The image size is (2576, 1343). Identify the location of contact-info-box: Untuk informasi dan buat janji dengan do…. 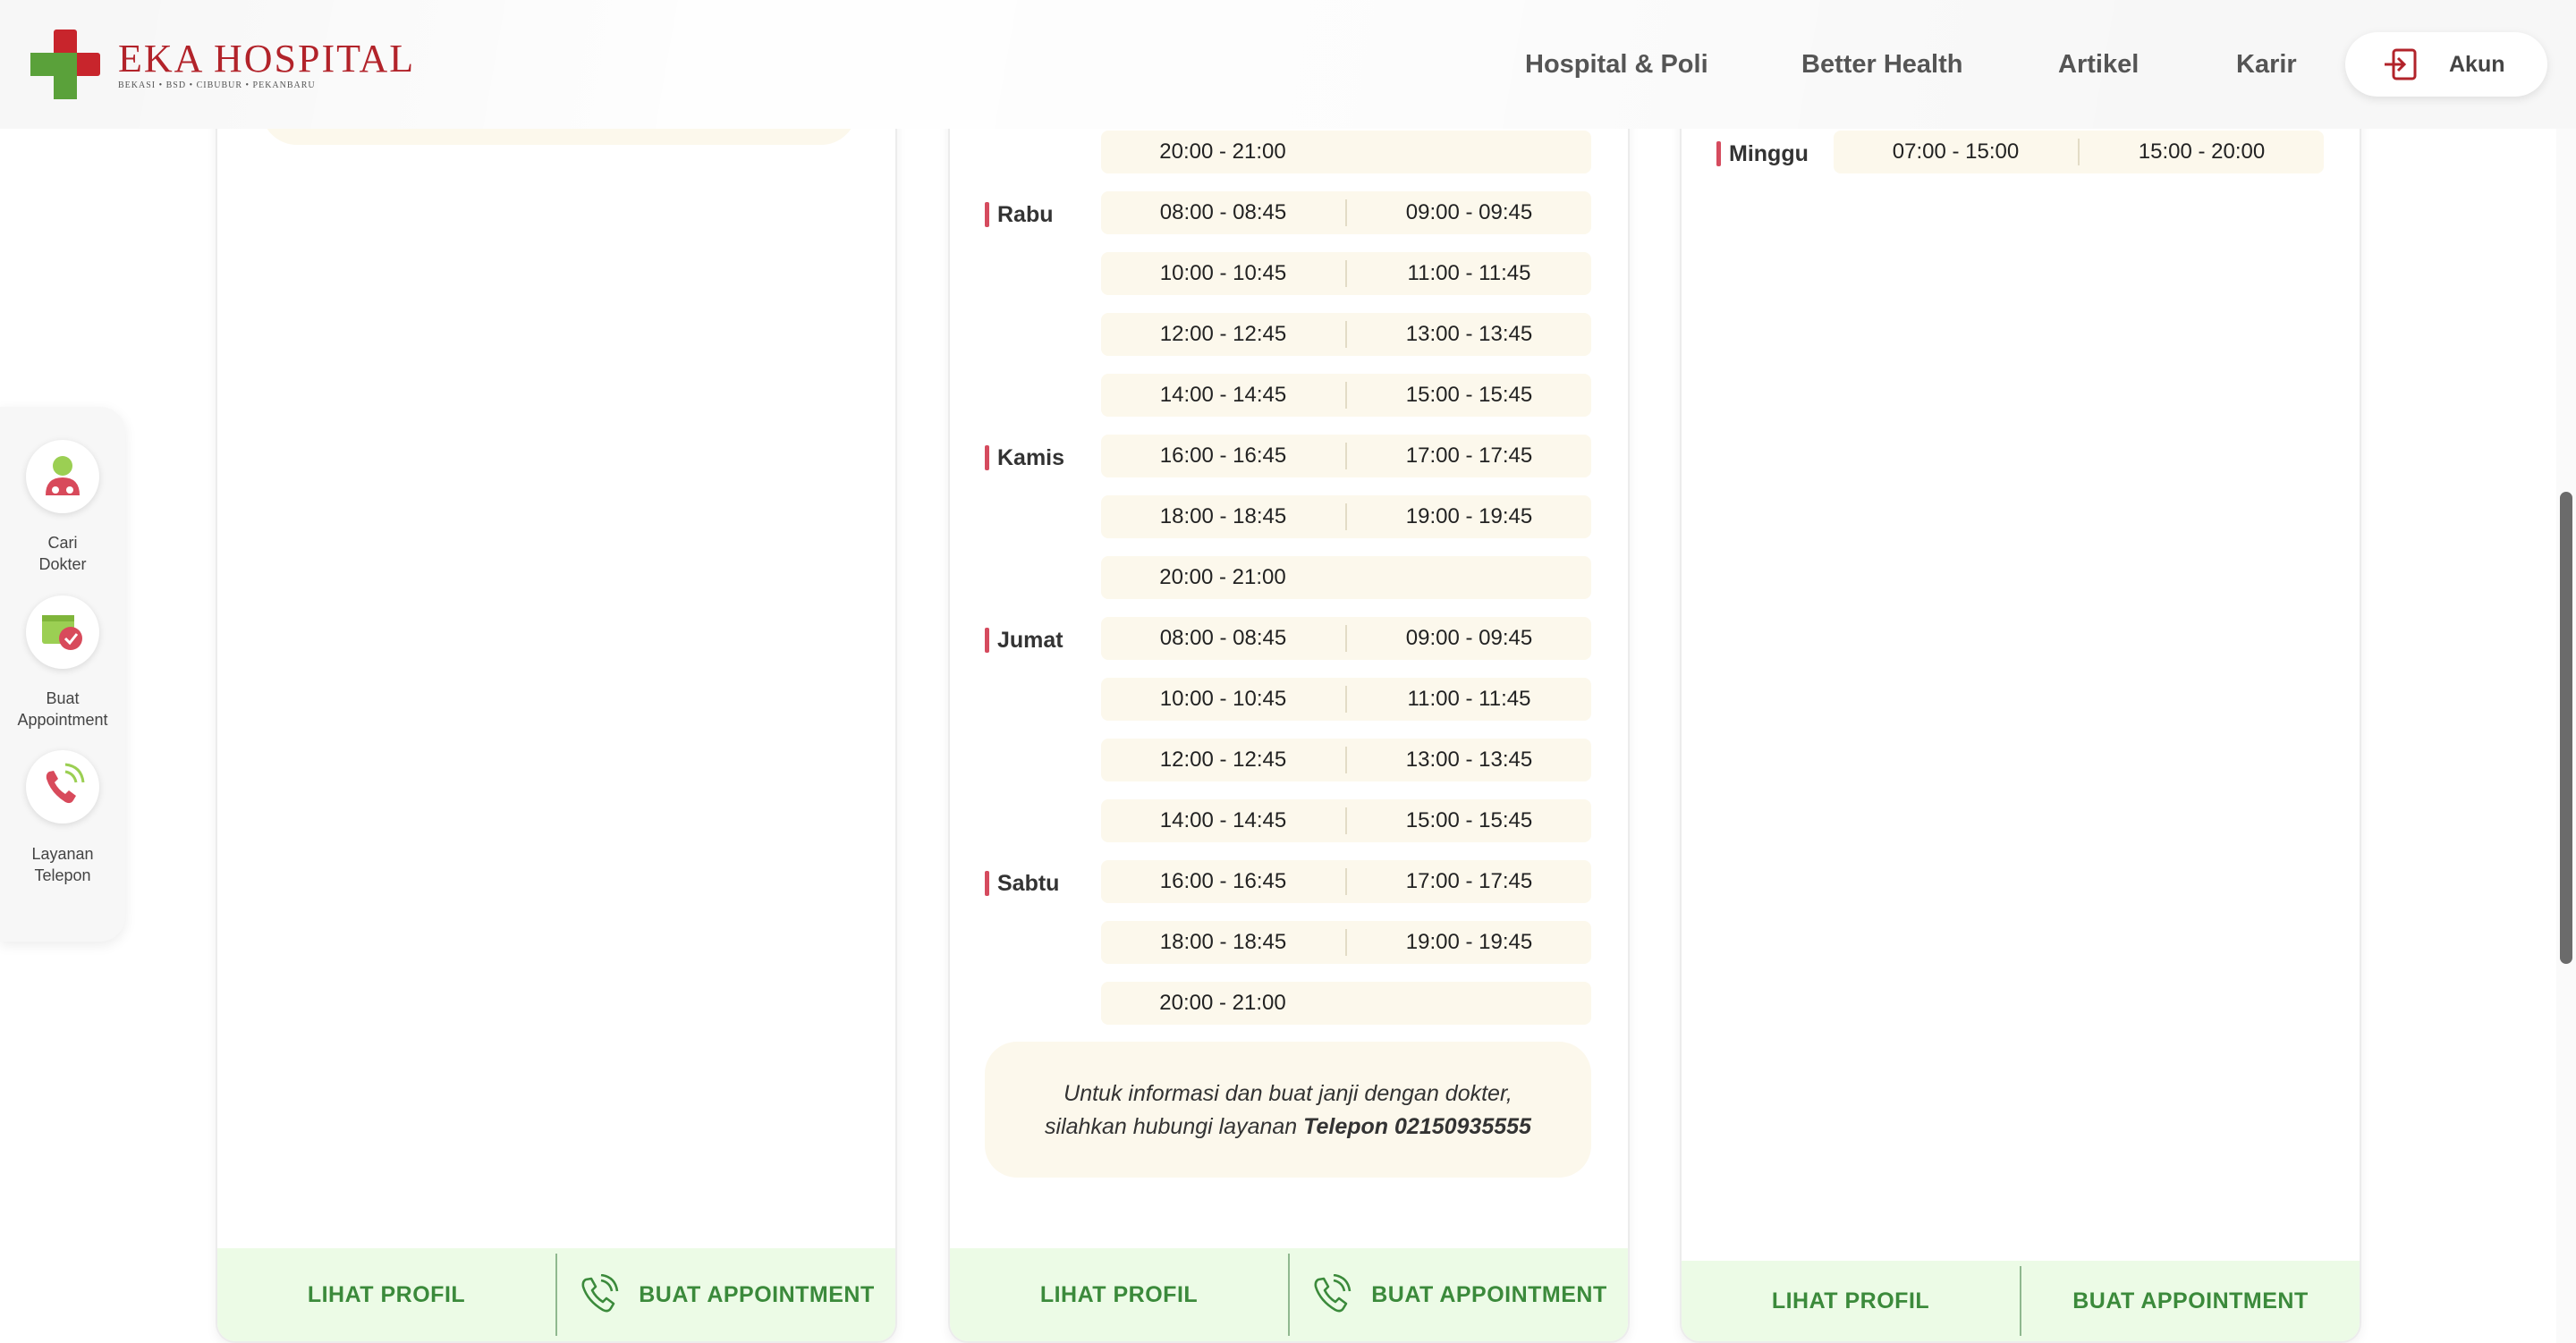
(1288, 1110).